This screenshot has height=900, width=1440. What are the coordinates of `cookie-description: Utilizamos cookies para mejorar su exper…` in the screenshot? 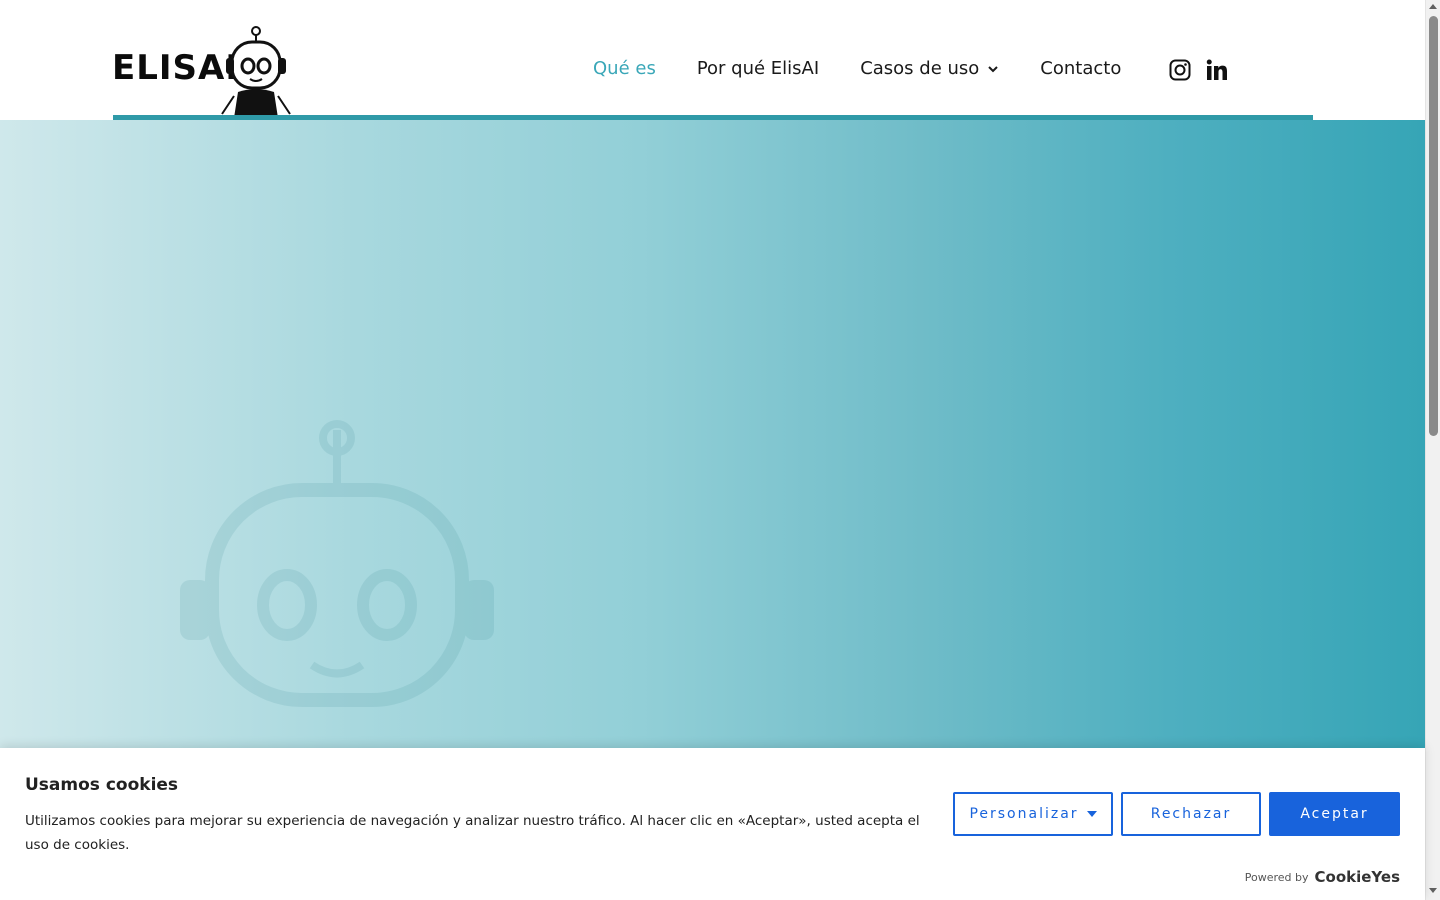 It's located at (472, 833).